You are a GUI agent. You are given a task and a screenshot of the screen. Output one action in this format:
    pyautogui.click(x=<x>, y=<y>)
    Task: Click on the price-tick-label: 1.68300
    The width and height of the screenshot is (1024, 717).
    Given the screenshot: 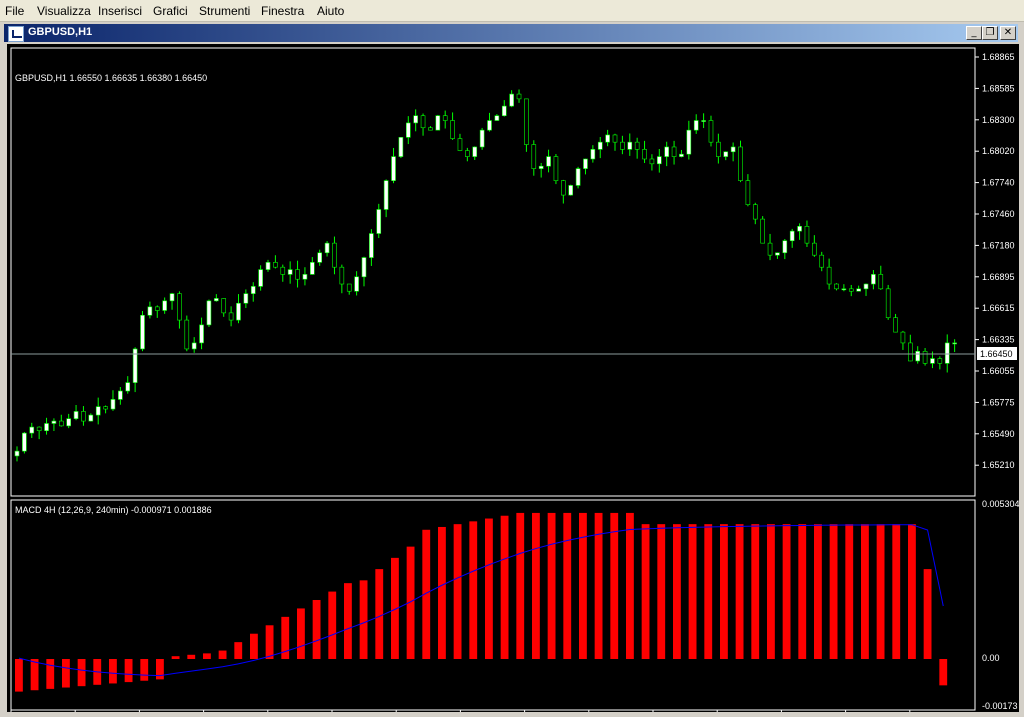 What is the action you would take?
    pyautogui.click(x=998, y=120)
    